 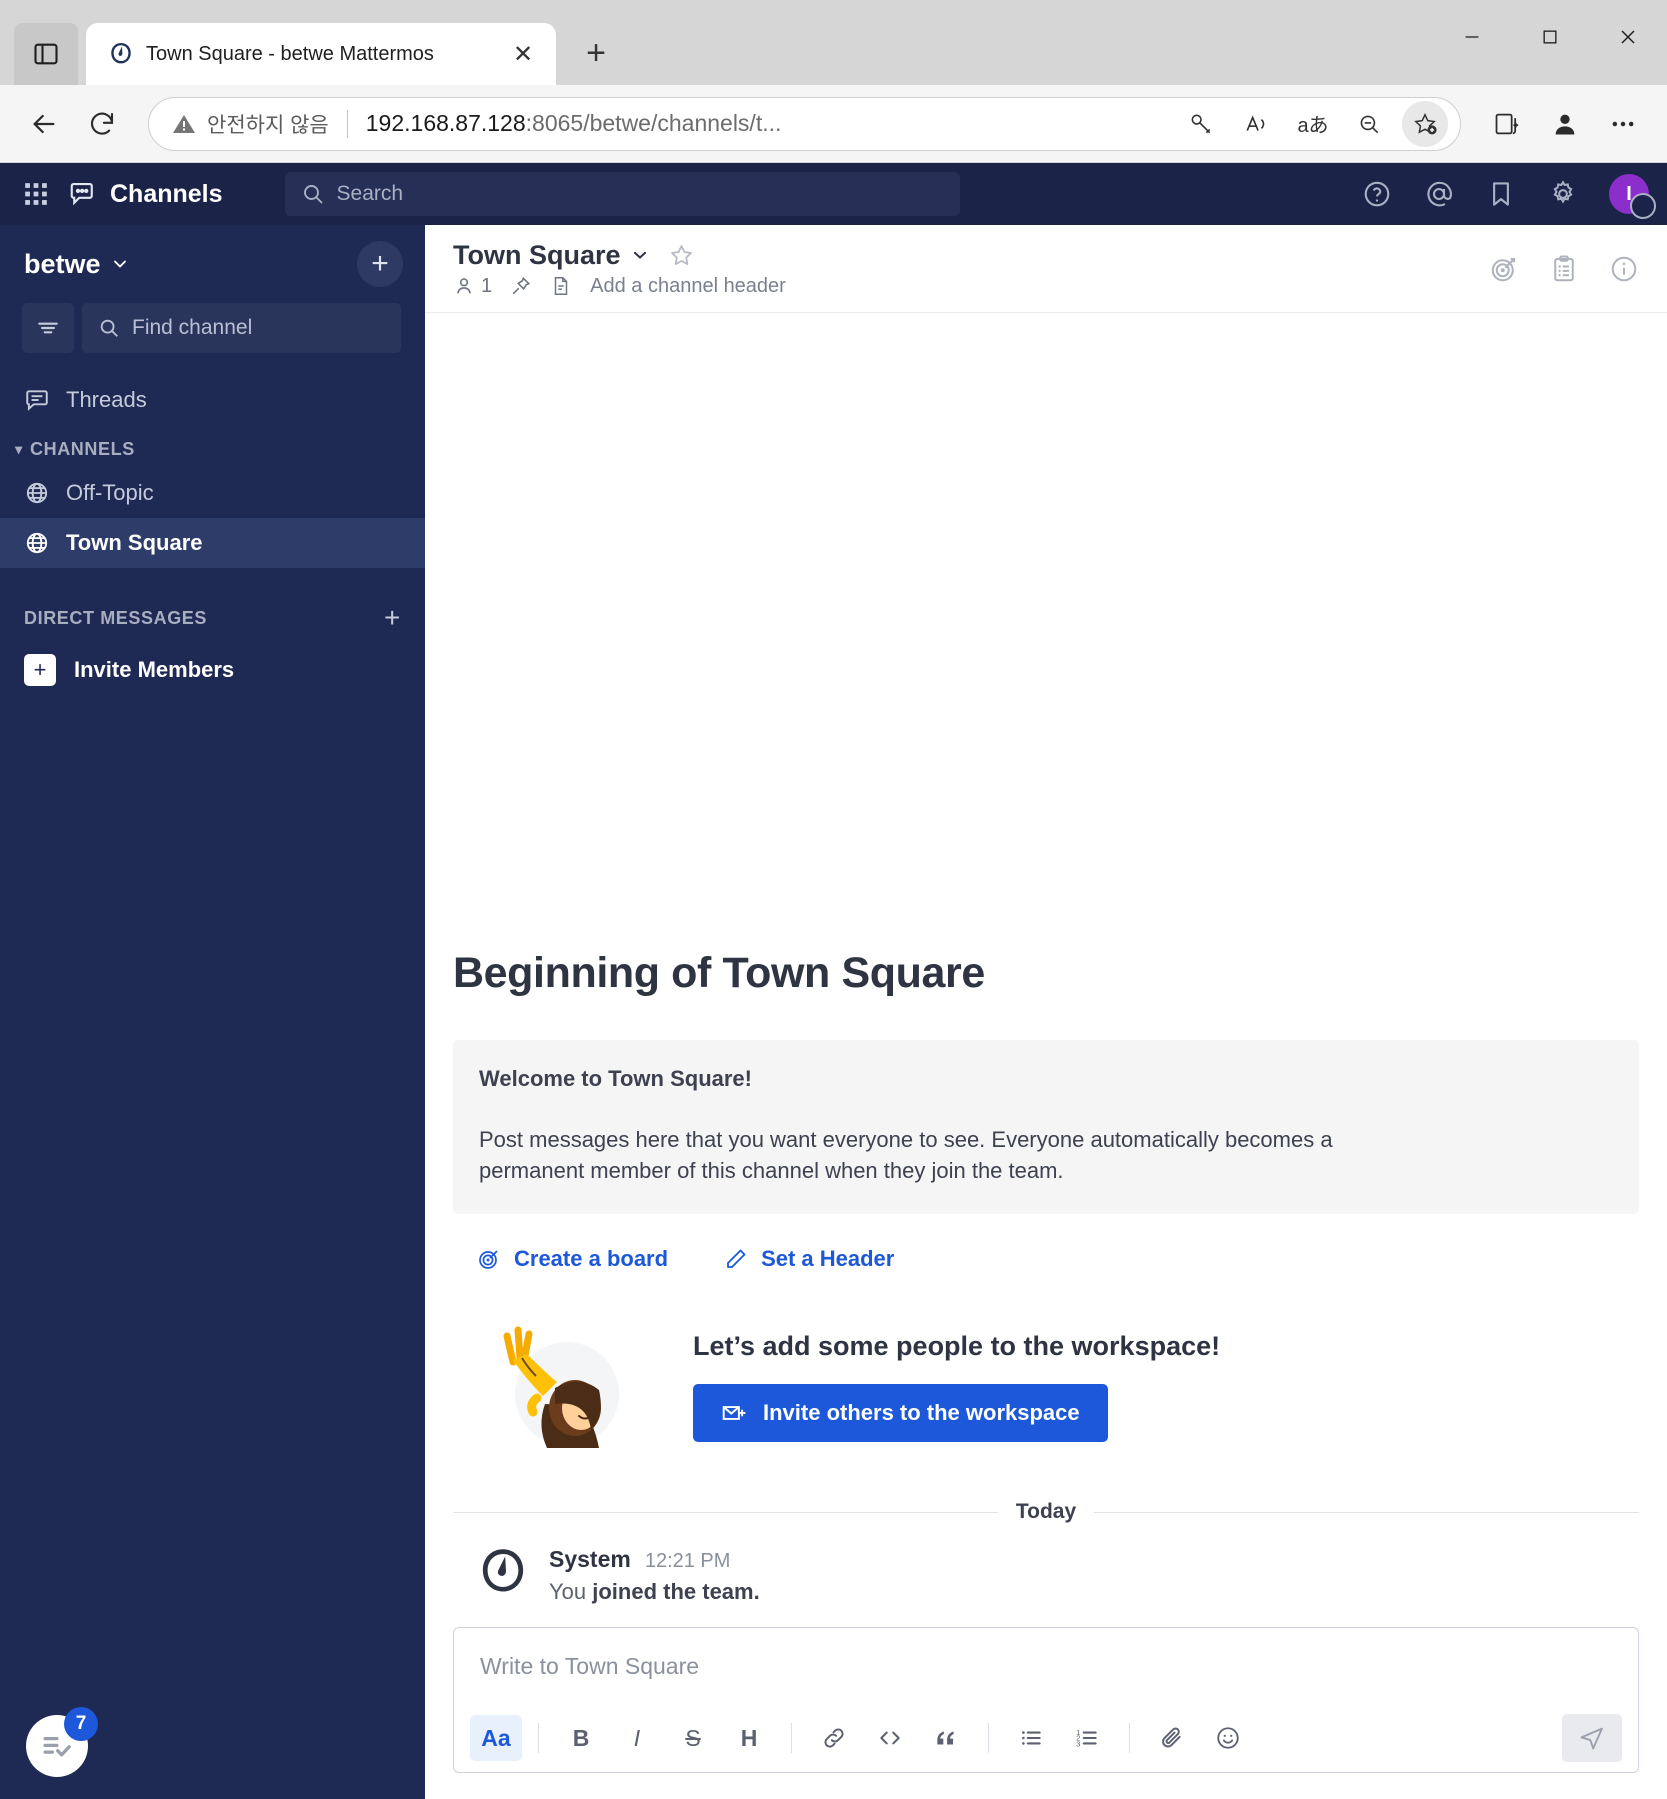 I want to click on find-channel-input: Find channel, so click(x=241, y=328).